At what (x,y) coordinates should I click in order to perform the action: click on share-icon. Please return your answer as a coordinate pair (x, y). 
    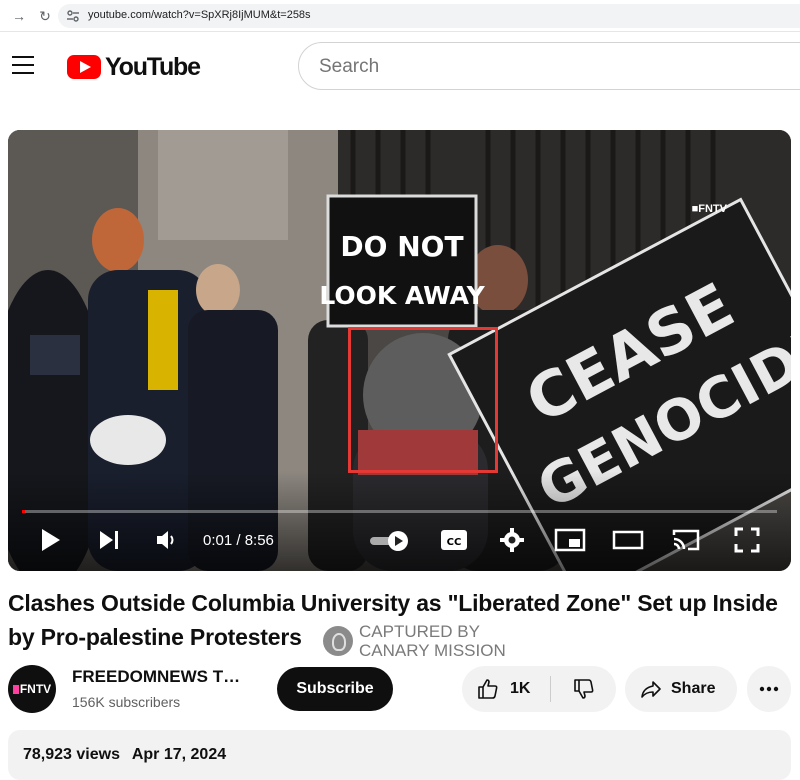
    Looking at the image, I should click on (651, 689).